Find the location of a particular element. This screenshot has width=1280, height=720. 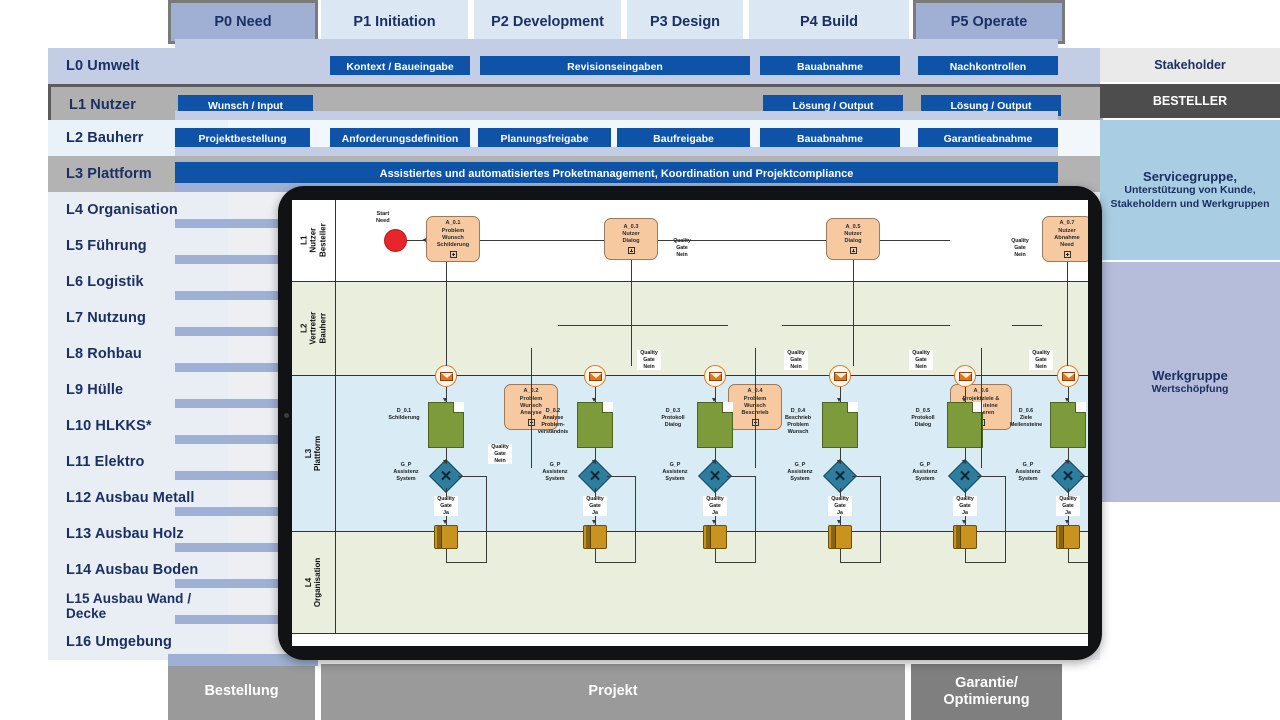

swimlane-l2: L2 Vertreter Bauherr is located at coordinates (690, 329).